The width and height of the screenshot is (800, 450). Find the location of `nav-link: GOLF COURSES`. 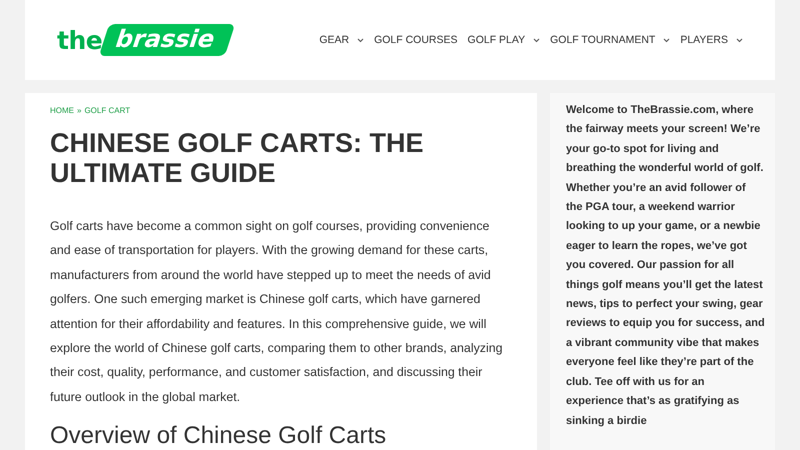

nav-link: GOLF COURSES is located at coordinates (416, 40).